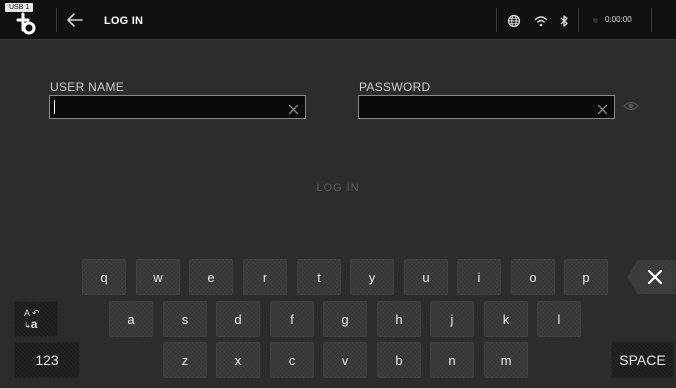  I want to click on key-c: c, so click(292, 360).